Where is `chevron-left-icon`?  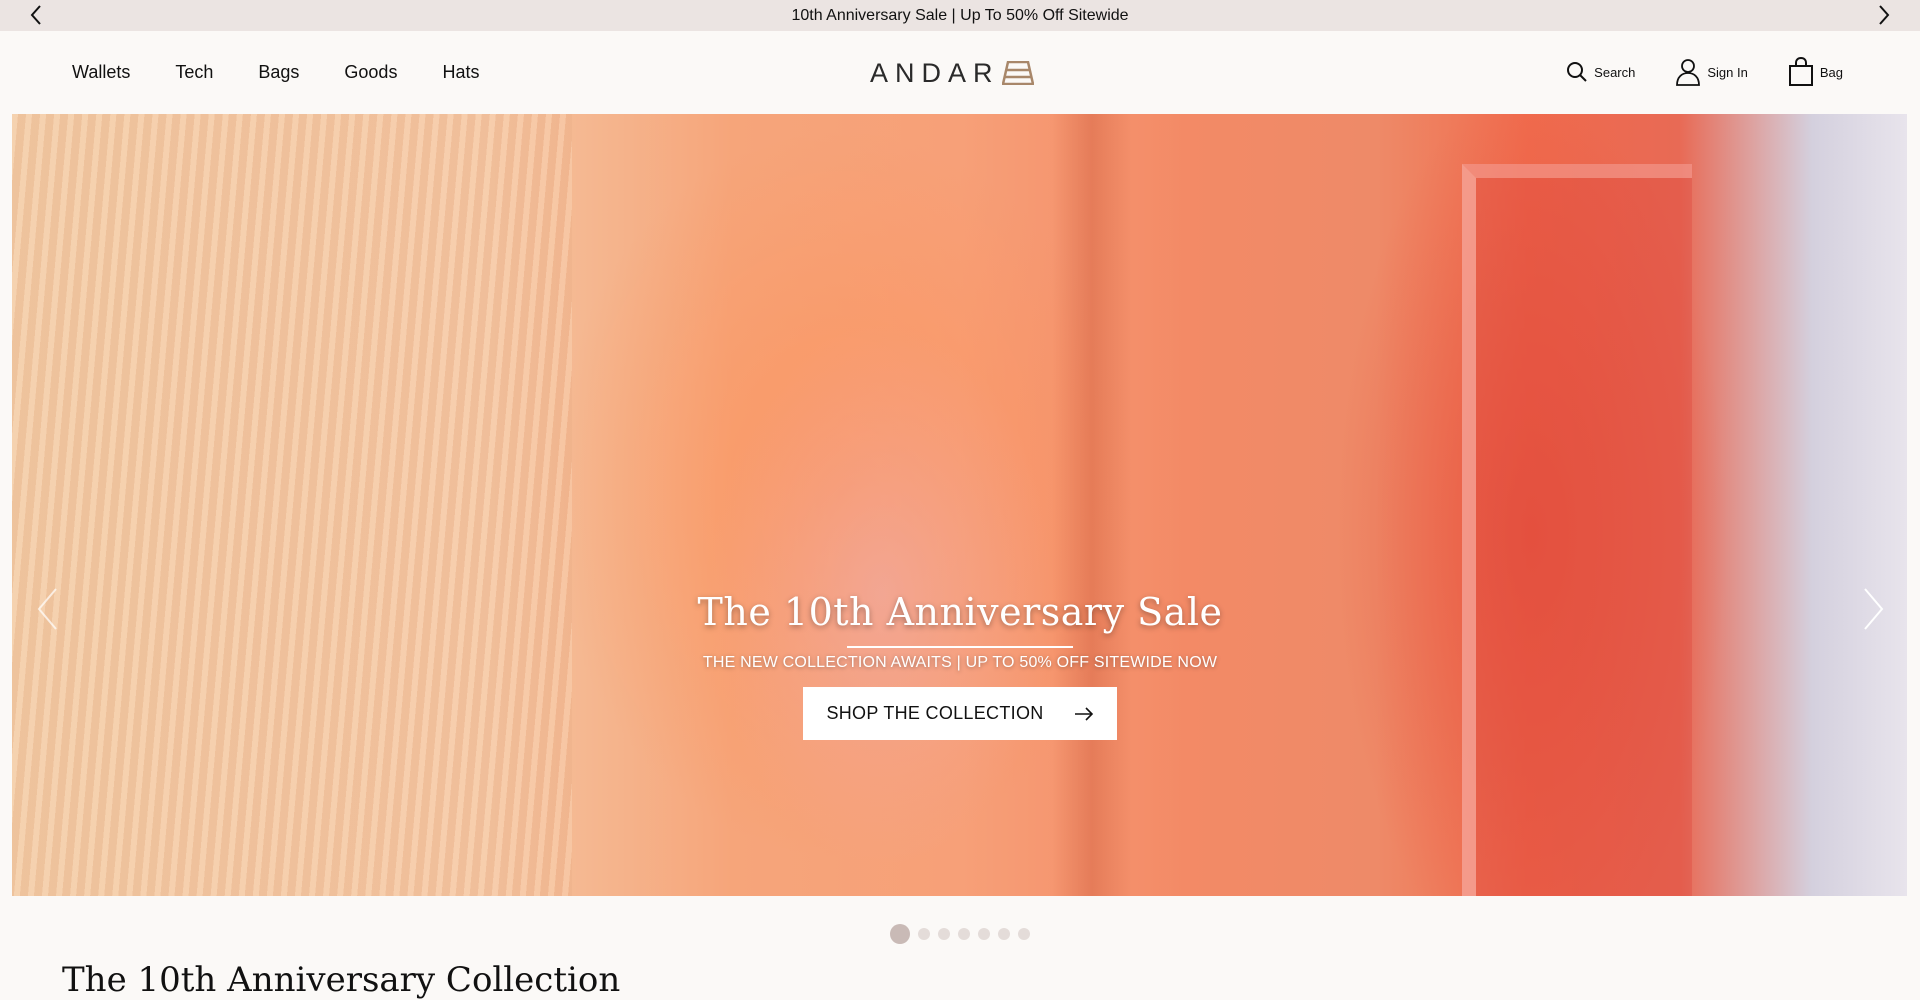
chevron-left-icon is located at coordinates (35, 15).